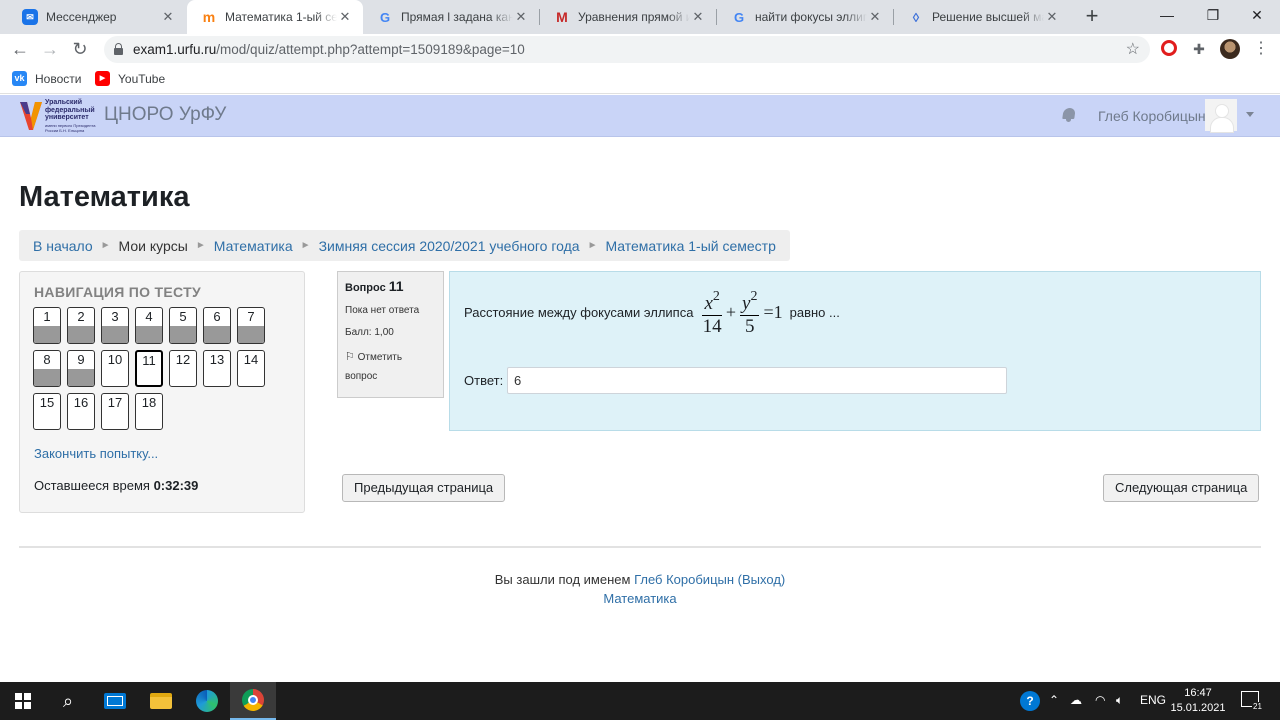 Image resolution: width=1280 pixels, height=720 pixels. I want to click on quiz-nav-question-button: 6, so click(217, 325).